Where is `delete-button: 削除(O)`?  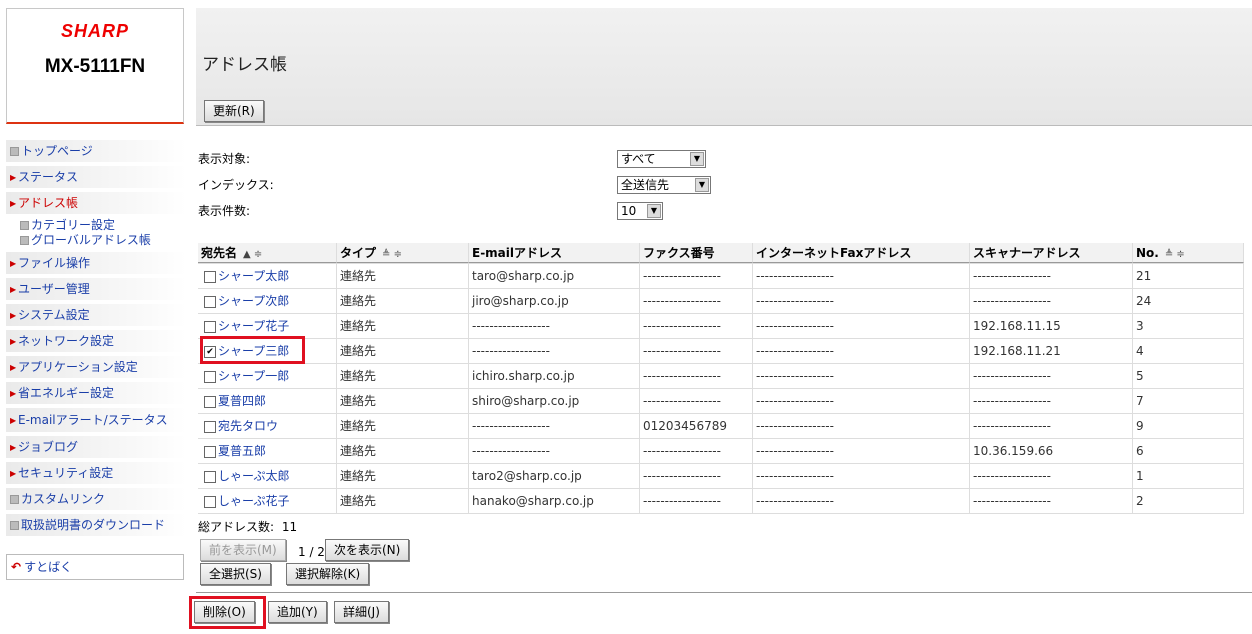
delete-button: 削除(O) is located at coordinates (224, 612).